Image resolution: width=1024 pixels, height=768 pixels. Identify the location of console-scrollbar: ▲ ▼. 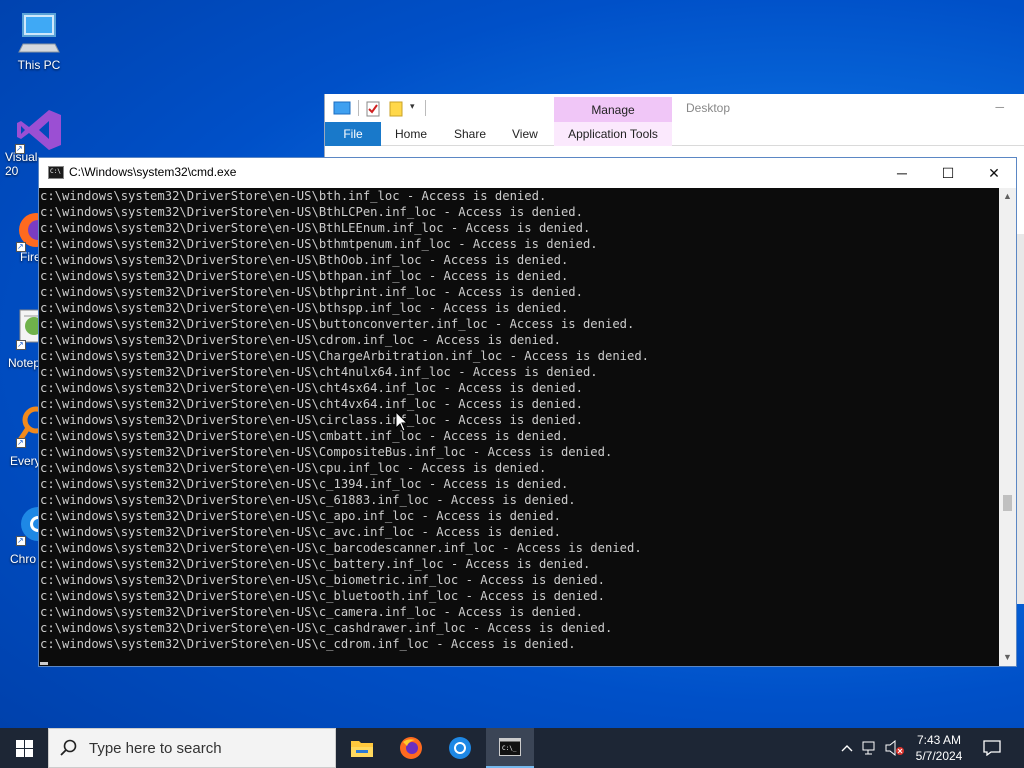
(1007, 427).